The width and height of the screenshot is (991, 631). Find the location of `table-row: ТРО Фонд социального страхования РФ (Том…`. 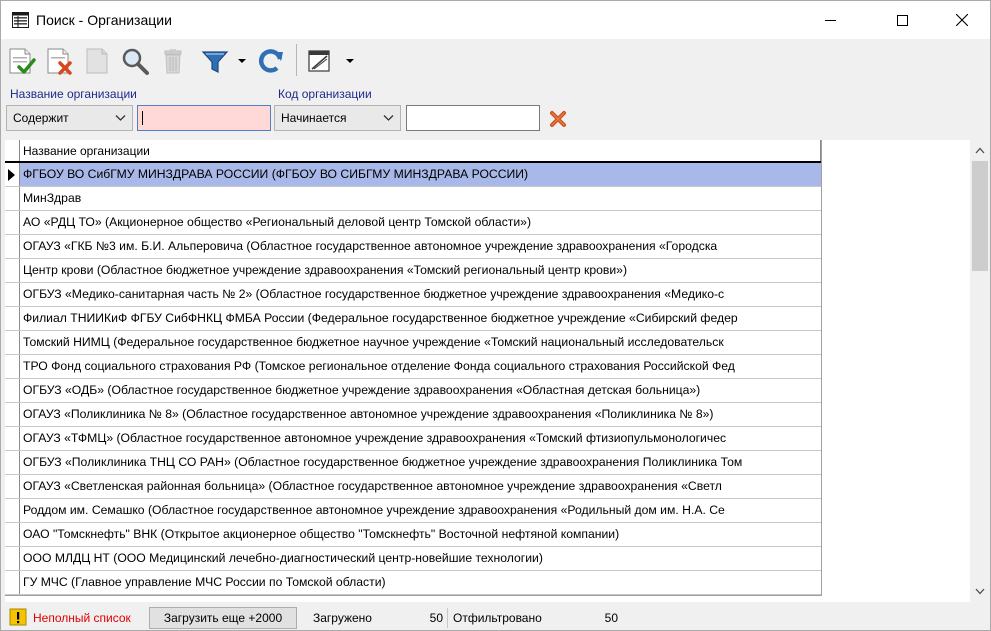

table-row: ТРО Фонд социального страхования РФ (Том… is located at coordinates (413, 367).